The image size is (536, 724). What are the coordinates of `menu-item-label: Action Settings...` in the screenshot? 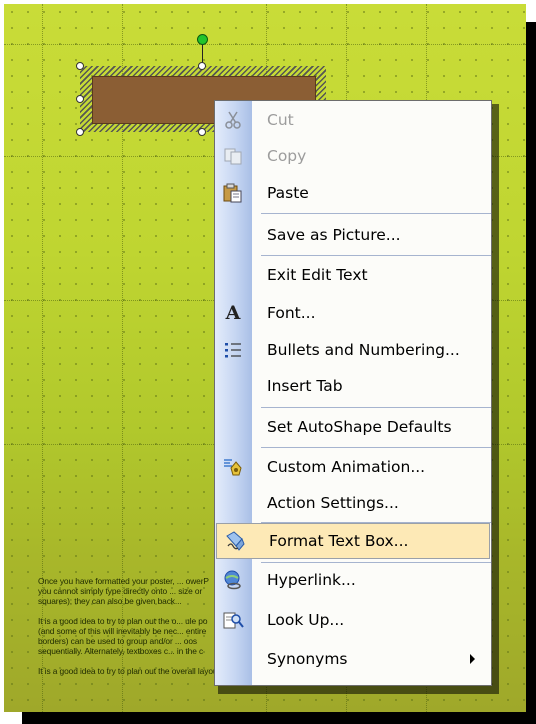 It's located at (333, 503).